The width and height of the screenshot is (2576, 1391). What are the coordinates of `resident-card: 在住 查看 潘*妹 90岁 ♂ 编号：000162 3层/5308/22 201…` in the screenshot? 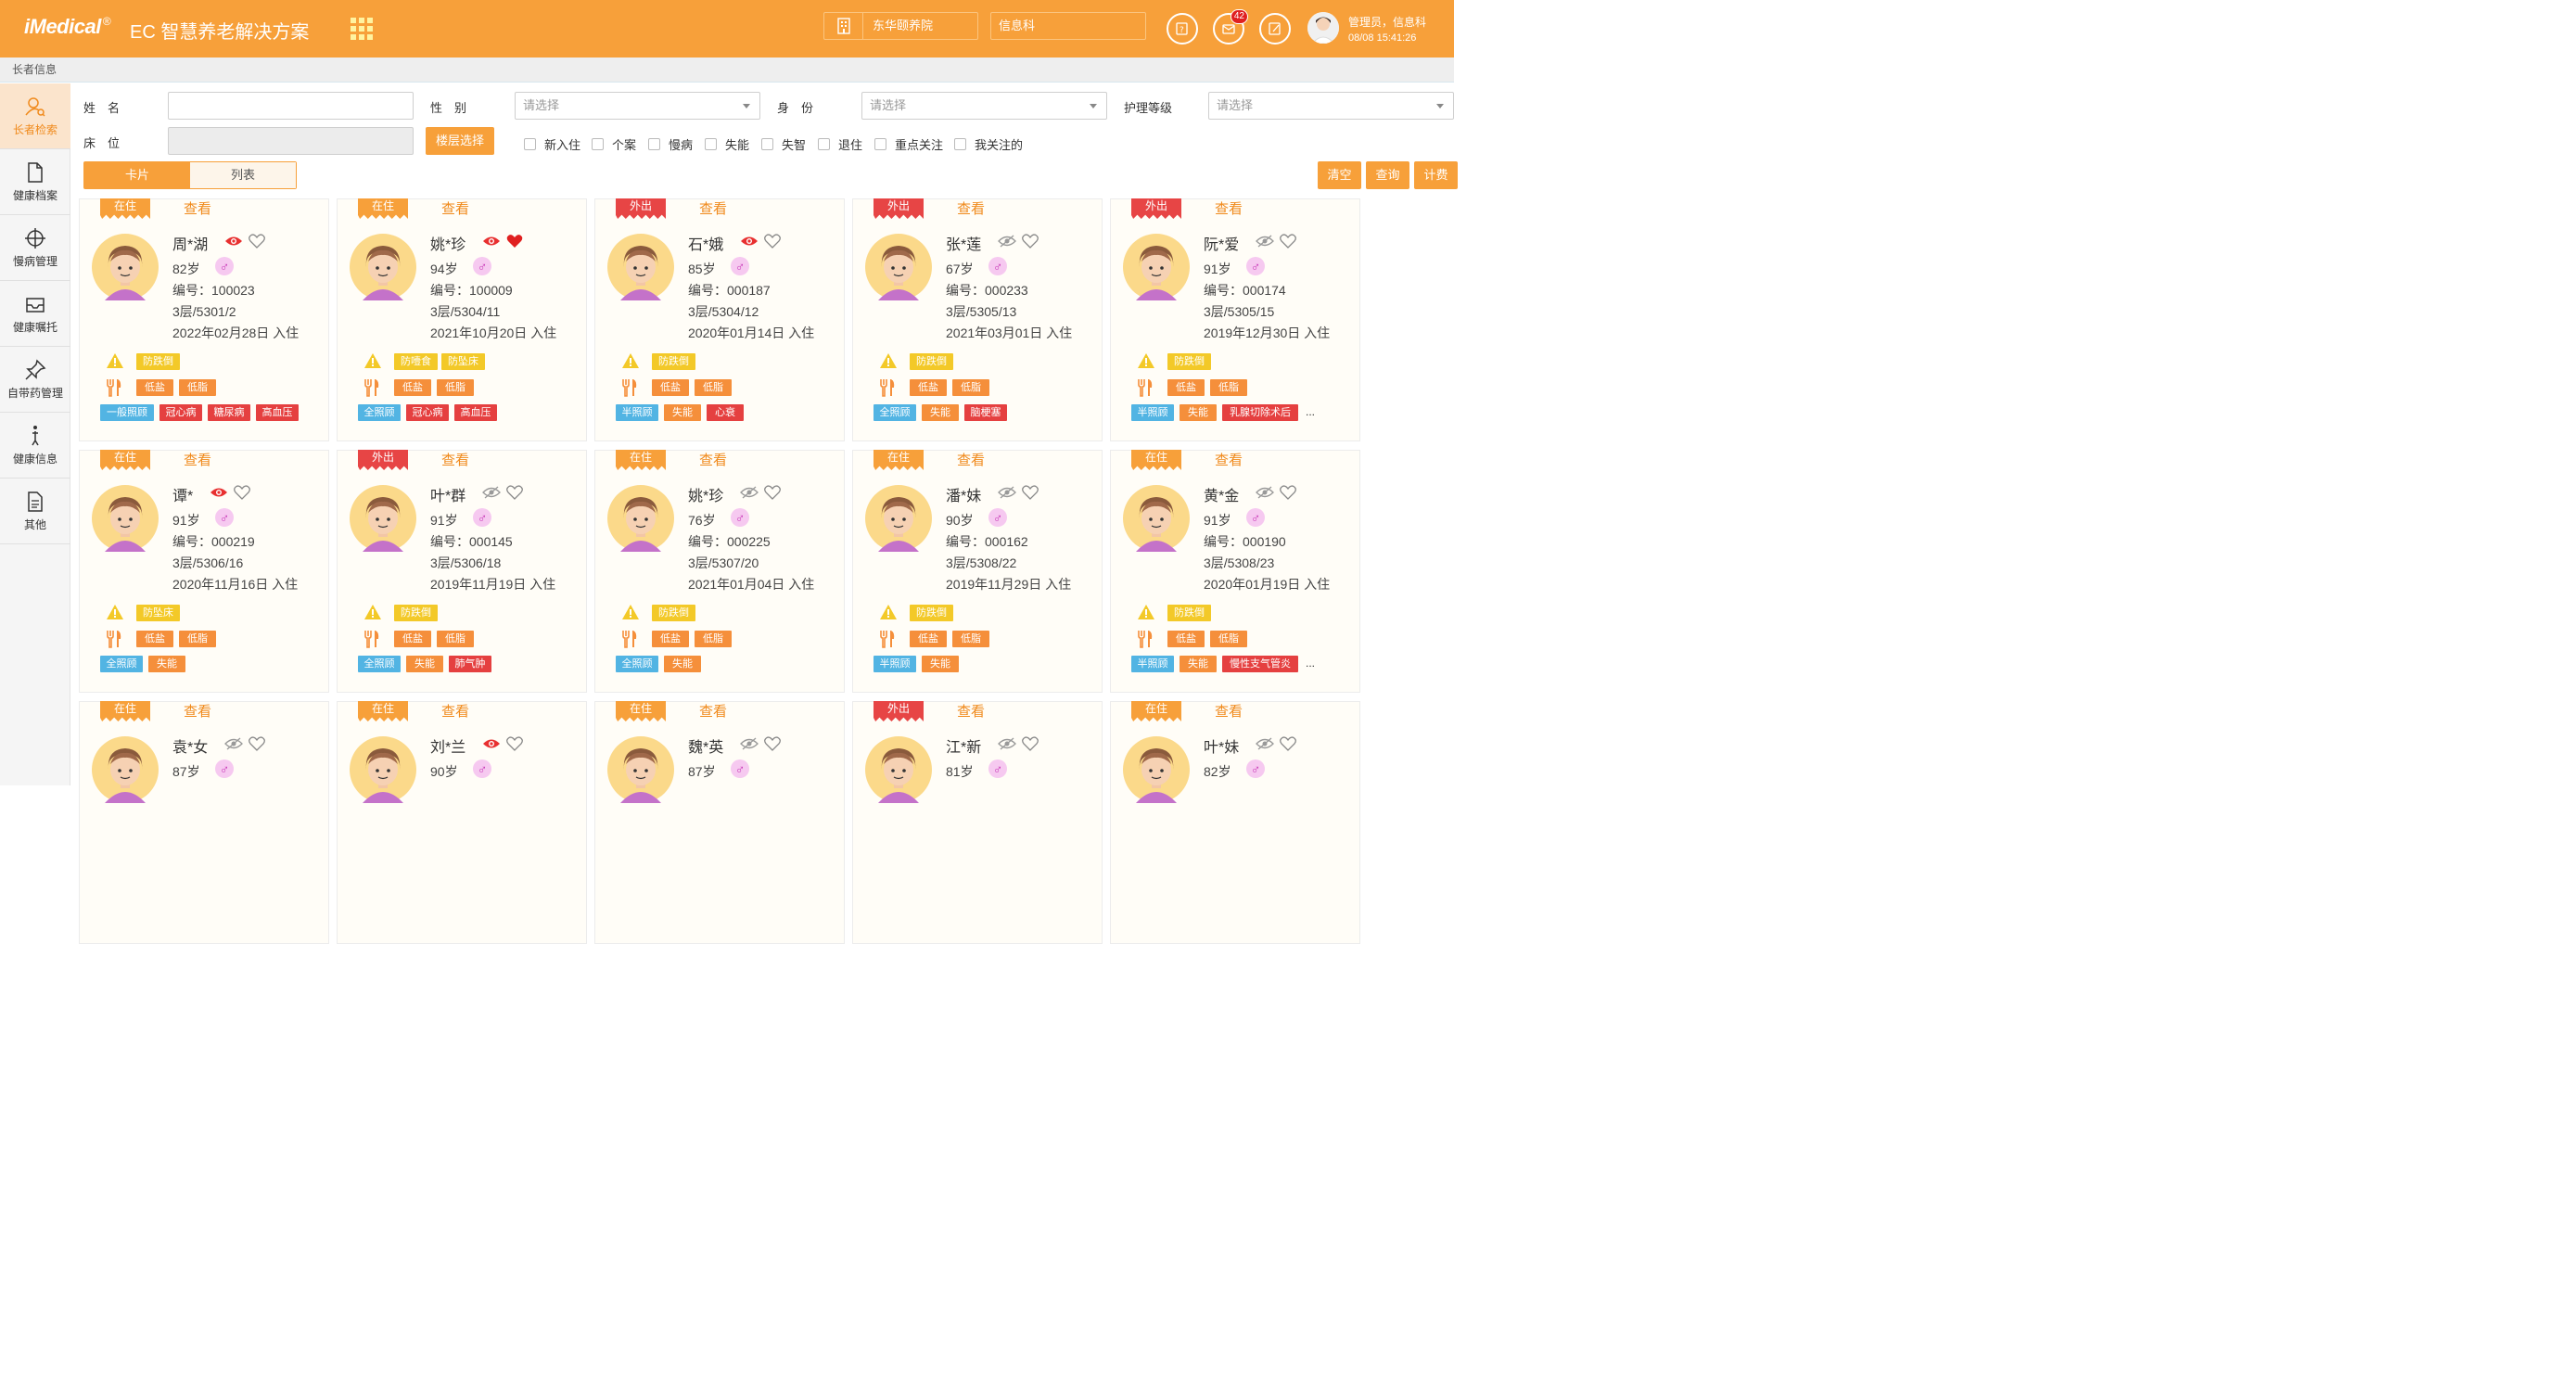 It's located at (977, 571).